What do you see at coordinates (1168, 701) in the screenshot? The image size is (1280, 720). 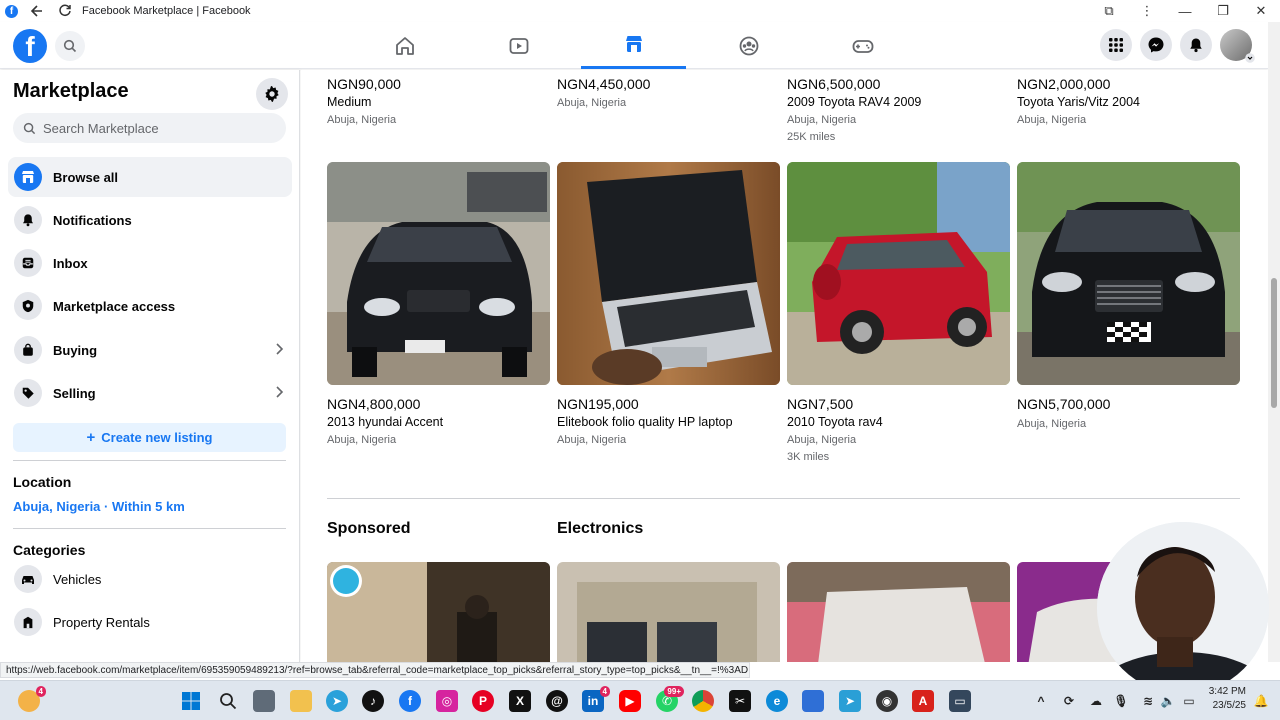 I see `volume-icon: 🔈` at bounding box center [1168, 701].